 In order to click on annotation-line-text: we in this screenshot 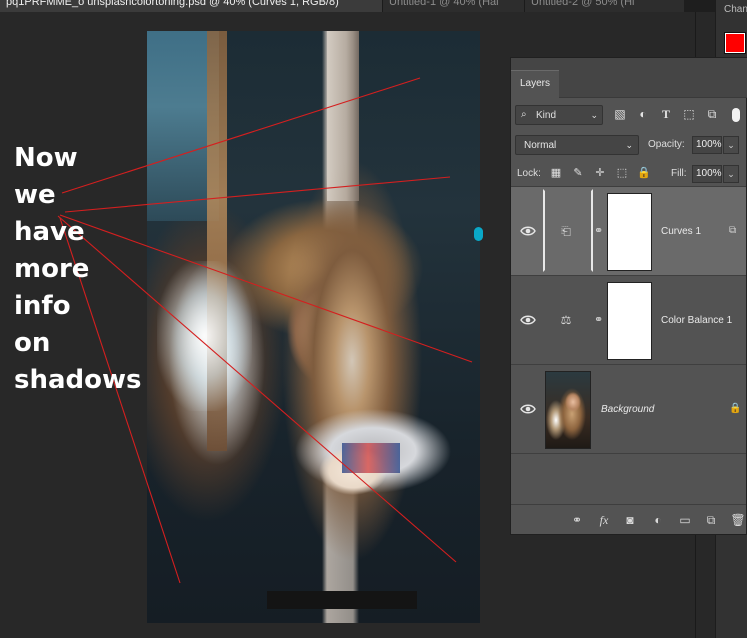, I will do `click(35, 195)`.